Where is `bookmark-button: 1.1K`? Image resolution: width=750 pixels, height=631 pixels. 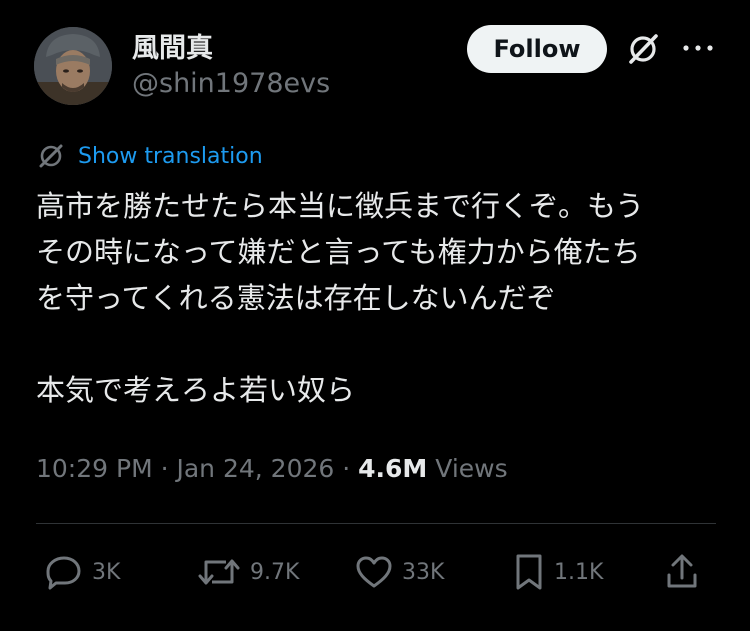
bookmark-button: 1.1K is located at coordinates (557, 572).